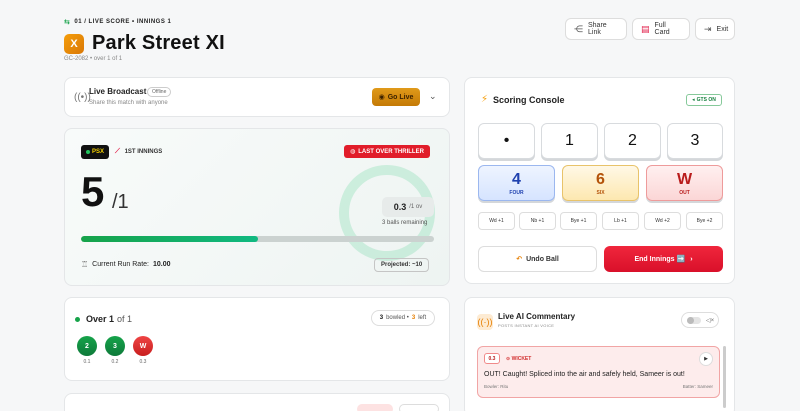 This screenshot has height=411, width=800. I want to click on undo-ball-button: ↶ Undo Ball, so click(537, 259).